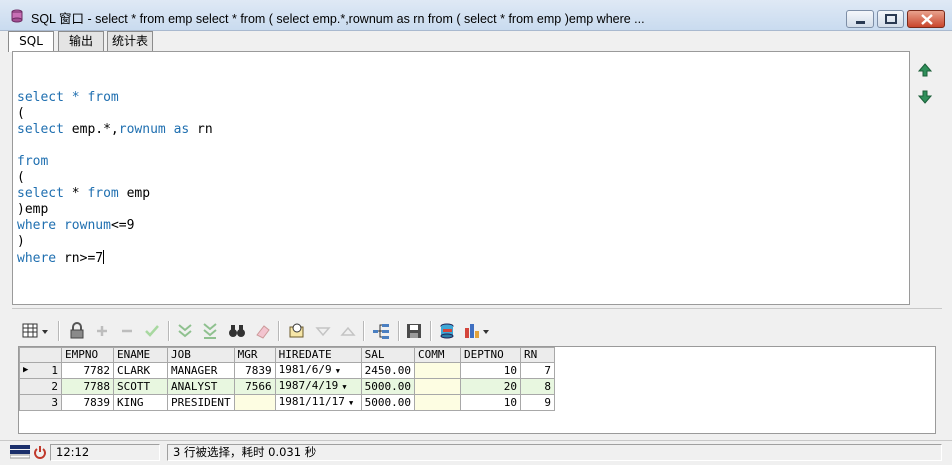  I want to click on query-icon, so click(296, 330).